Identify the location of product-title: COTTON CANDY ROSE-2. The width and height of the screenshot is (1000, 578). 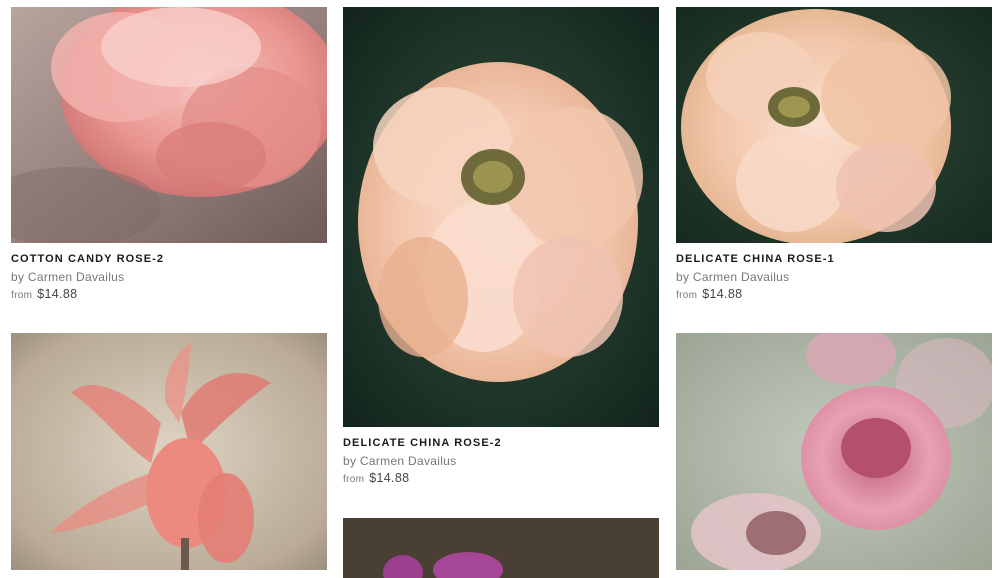
(169, 259).